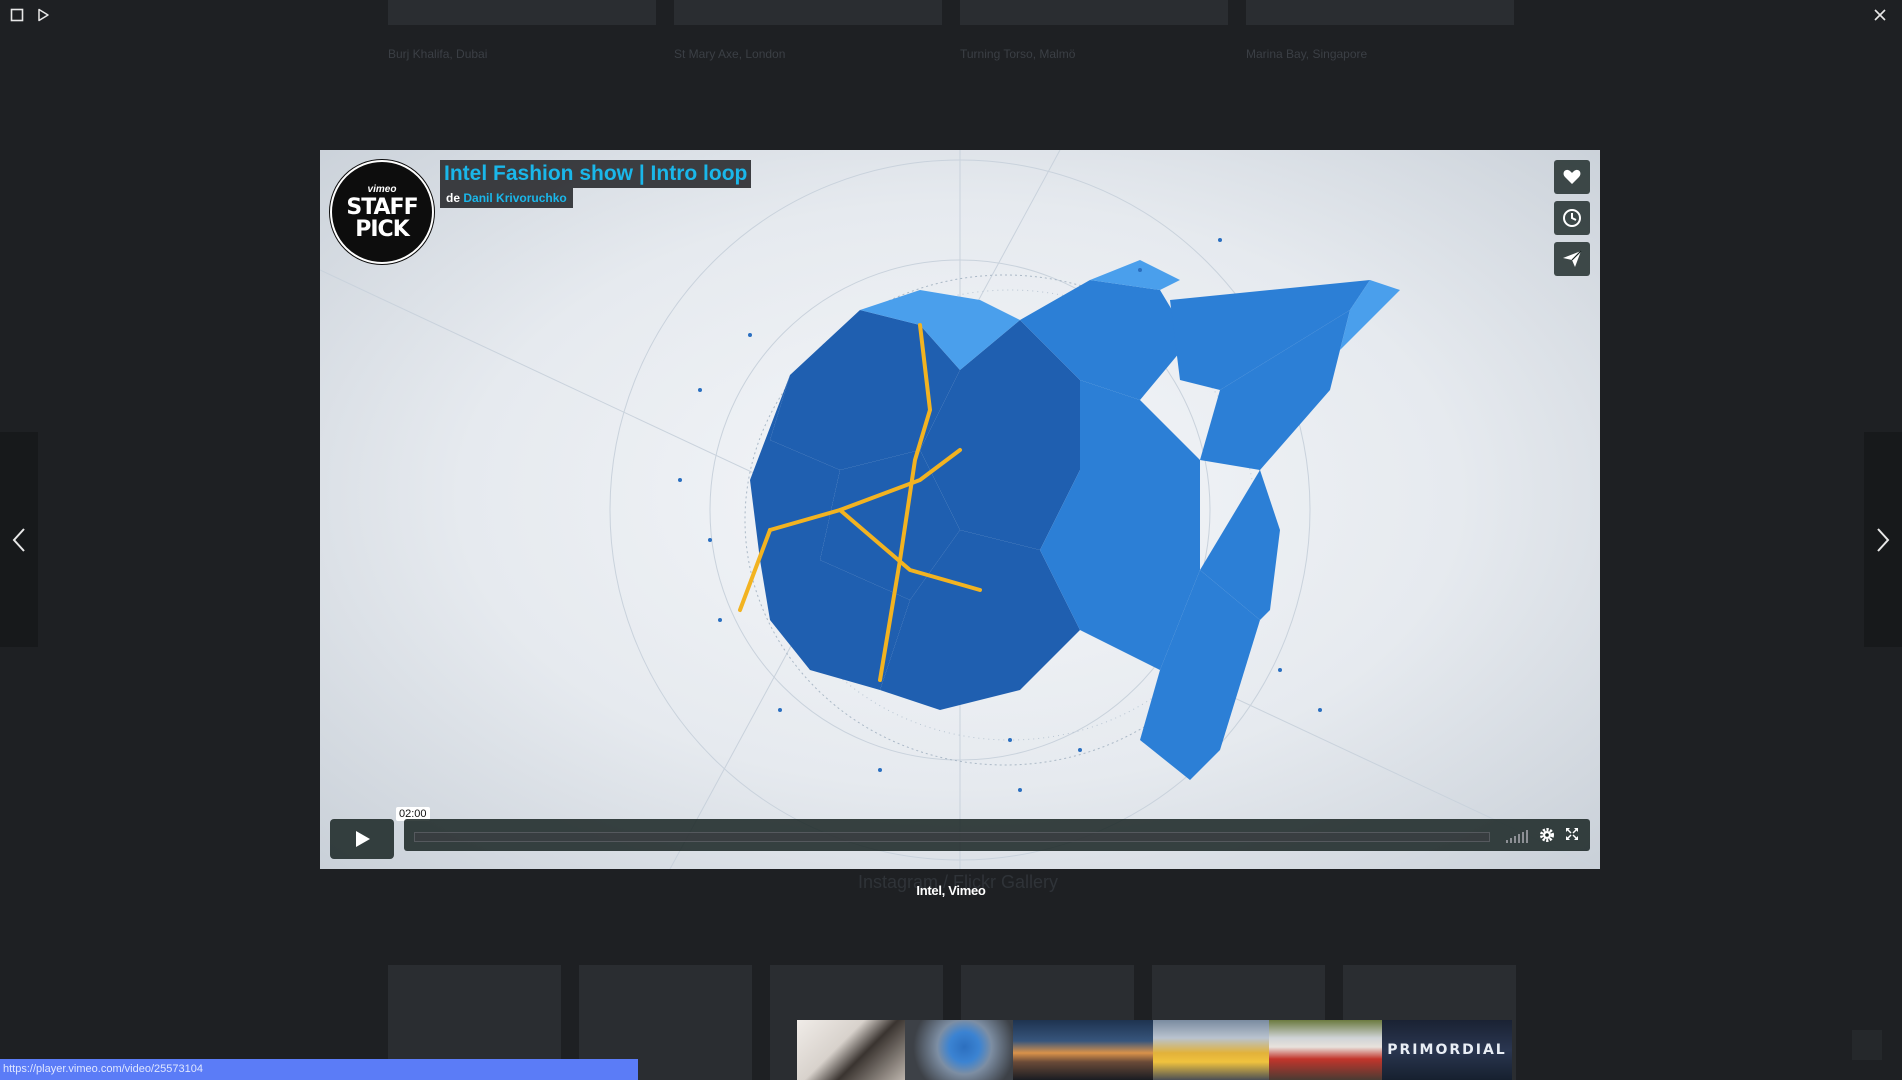 The image size is (1902, 1080). I want to click on bg-caption: Turning Torso, Malmö, so click(1018, 54).